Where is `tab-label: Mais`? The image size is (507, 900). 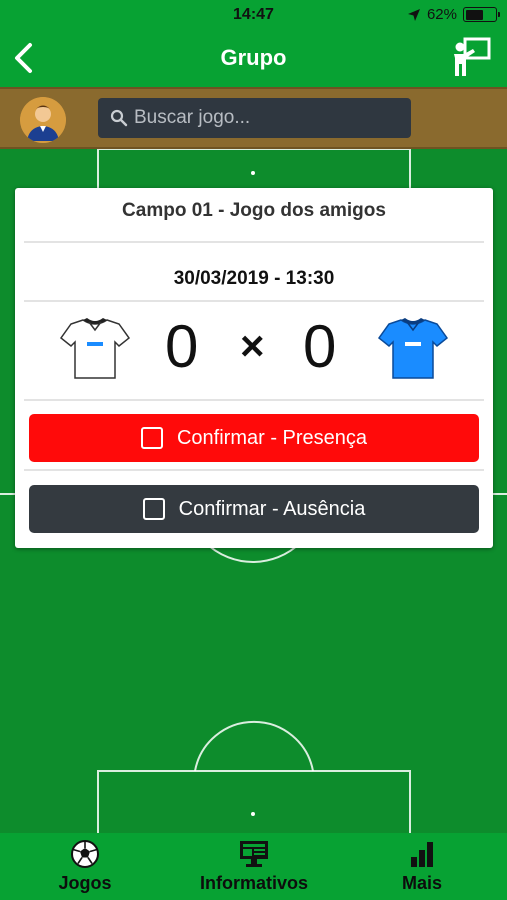 tab-label: Mais is located at coordinates (422, 883).